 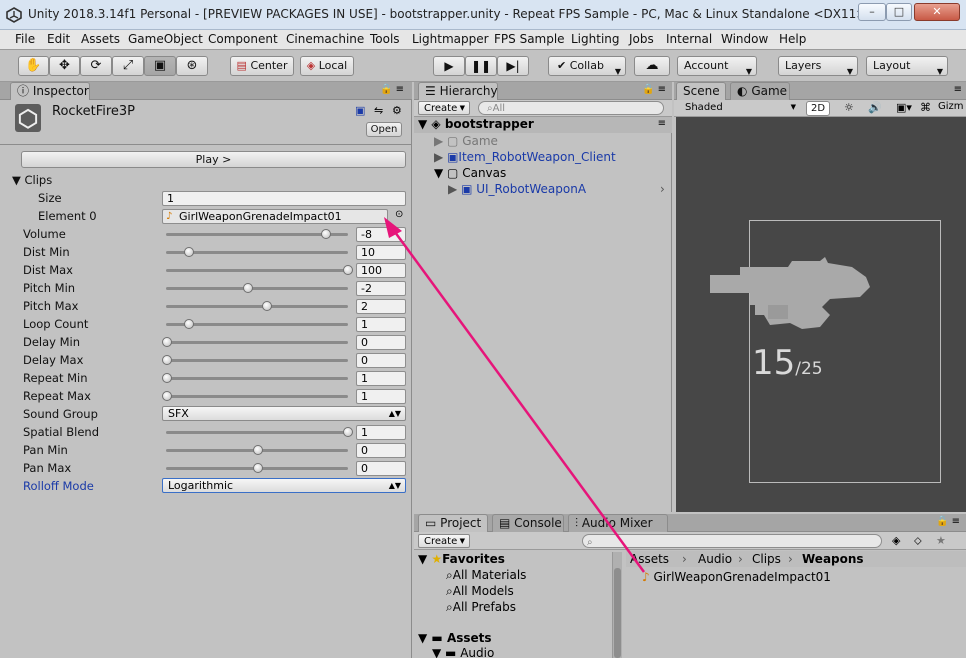 I want to click on account-dropdown: Account ▼, so click(x=717, y=66).